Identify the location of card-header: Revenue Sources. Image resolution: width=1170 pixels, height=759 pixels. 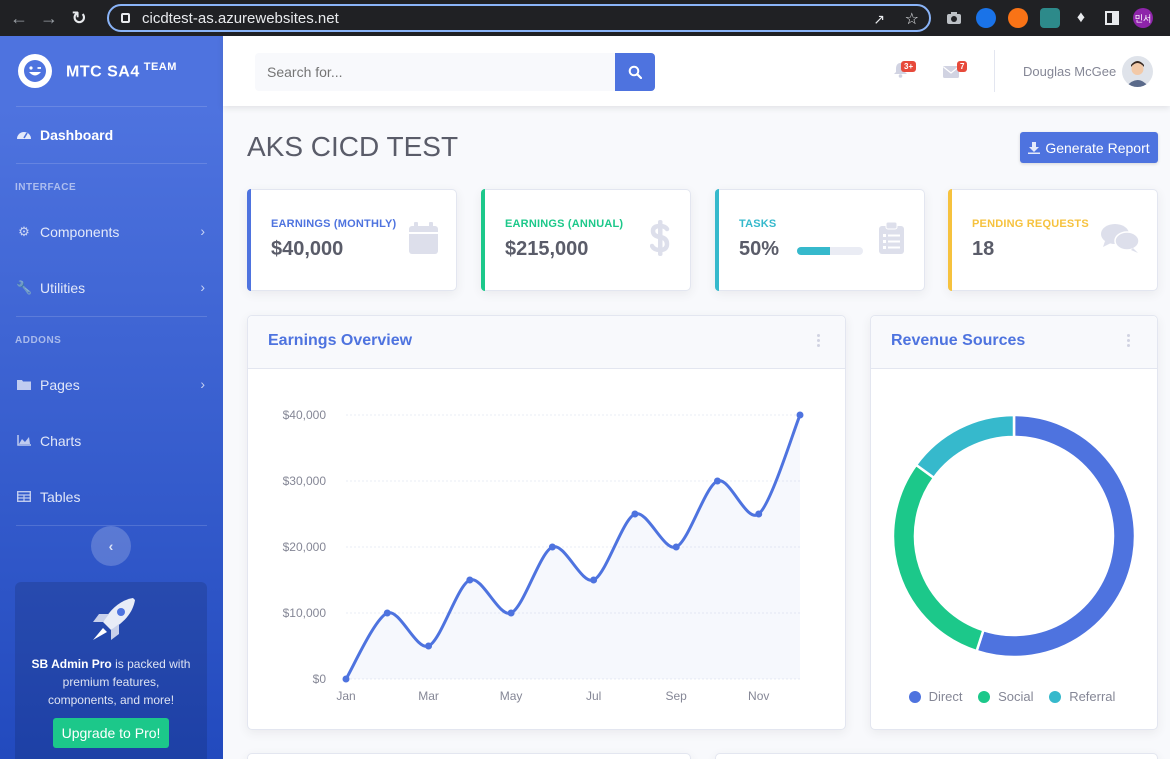
(1014, 342).